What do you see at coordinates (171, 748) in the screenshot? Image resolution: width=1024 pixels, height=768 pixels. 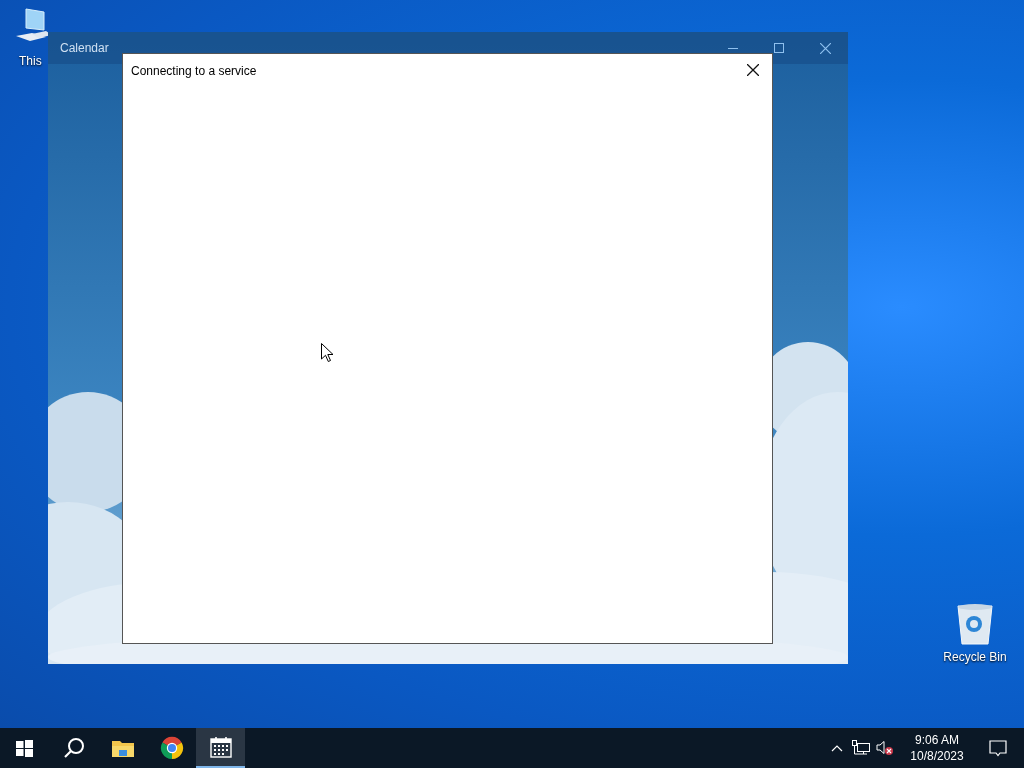 I see `chrome-icon` at bounding box center [171, 748].